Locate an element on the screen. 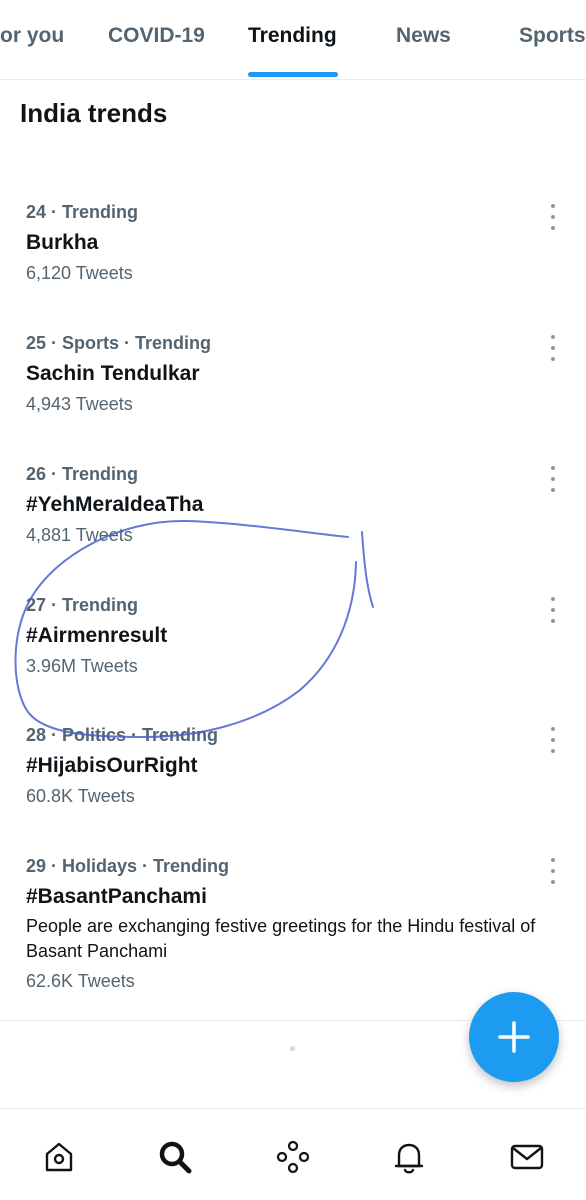 The height and width of the screenshot is (1200, 586). trend-meta: 25 · Sports · Trending is located at coordinates (119, 343).